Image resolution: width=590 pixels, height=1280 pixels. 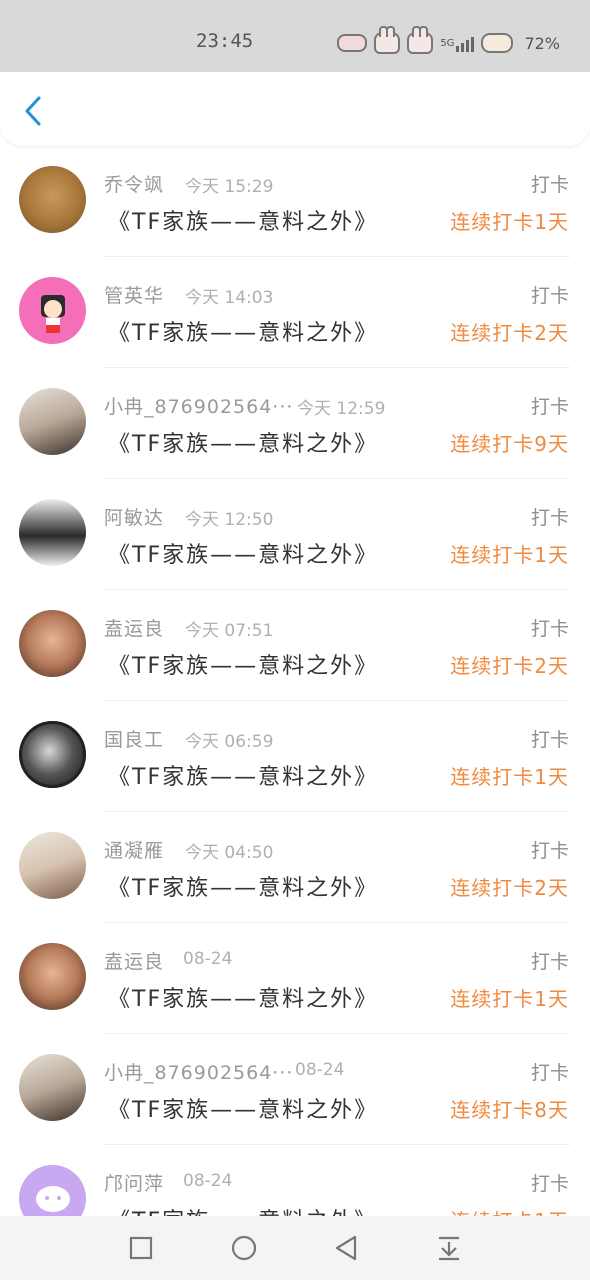 I want to click on battery-percent: 72%, so click(x=542, y=43).